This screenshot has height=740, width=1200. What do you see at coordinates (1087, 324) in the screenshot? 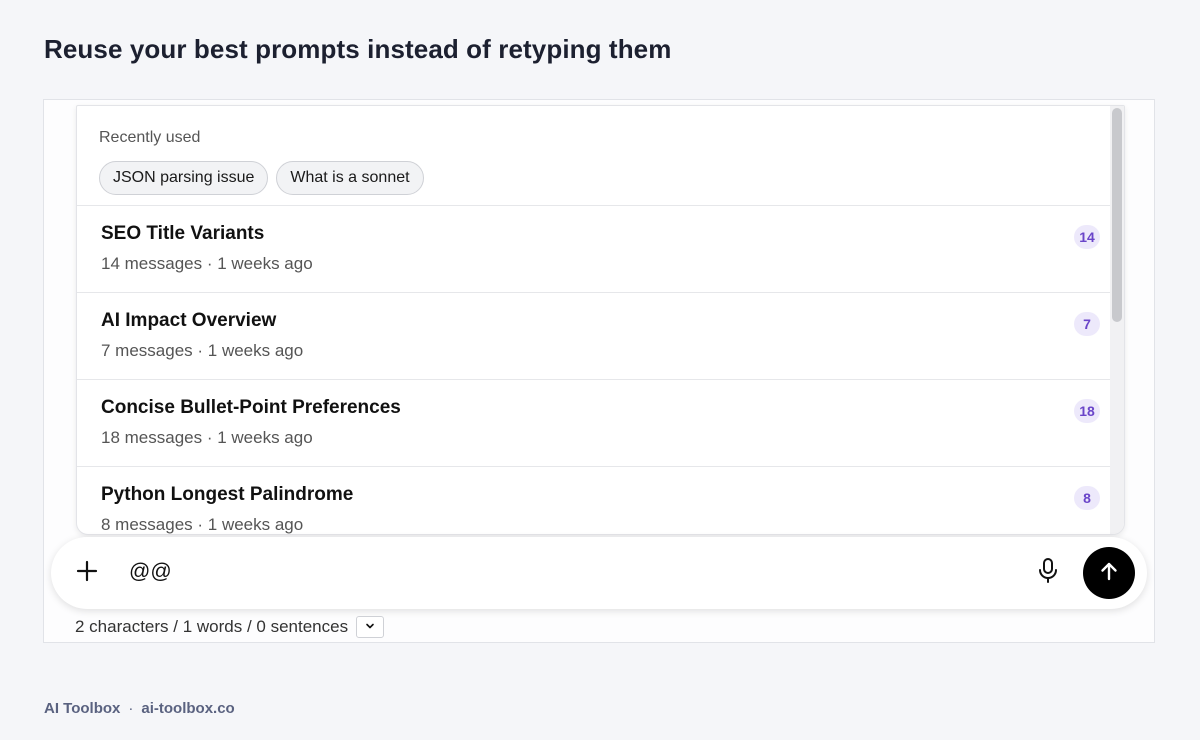
I see `message-count-badge: 7` at bounding box center [1087, 324].